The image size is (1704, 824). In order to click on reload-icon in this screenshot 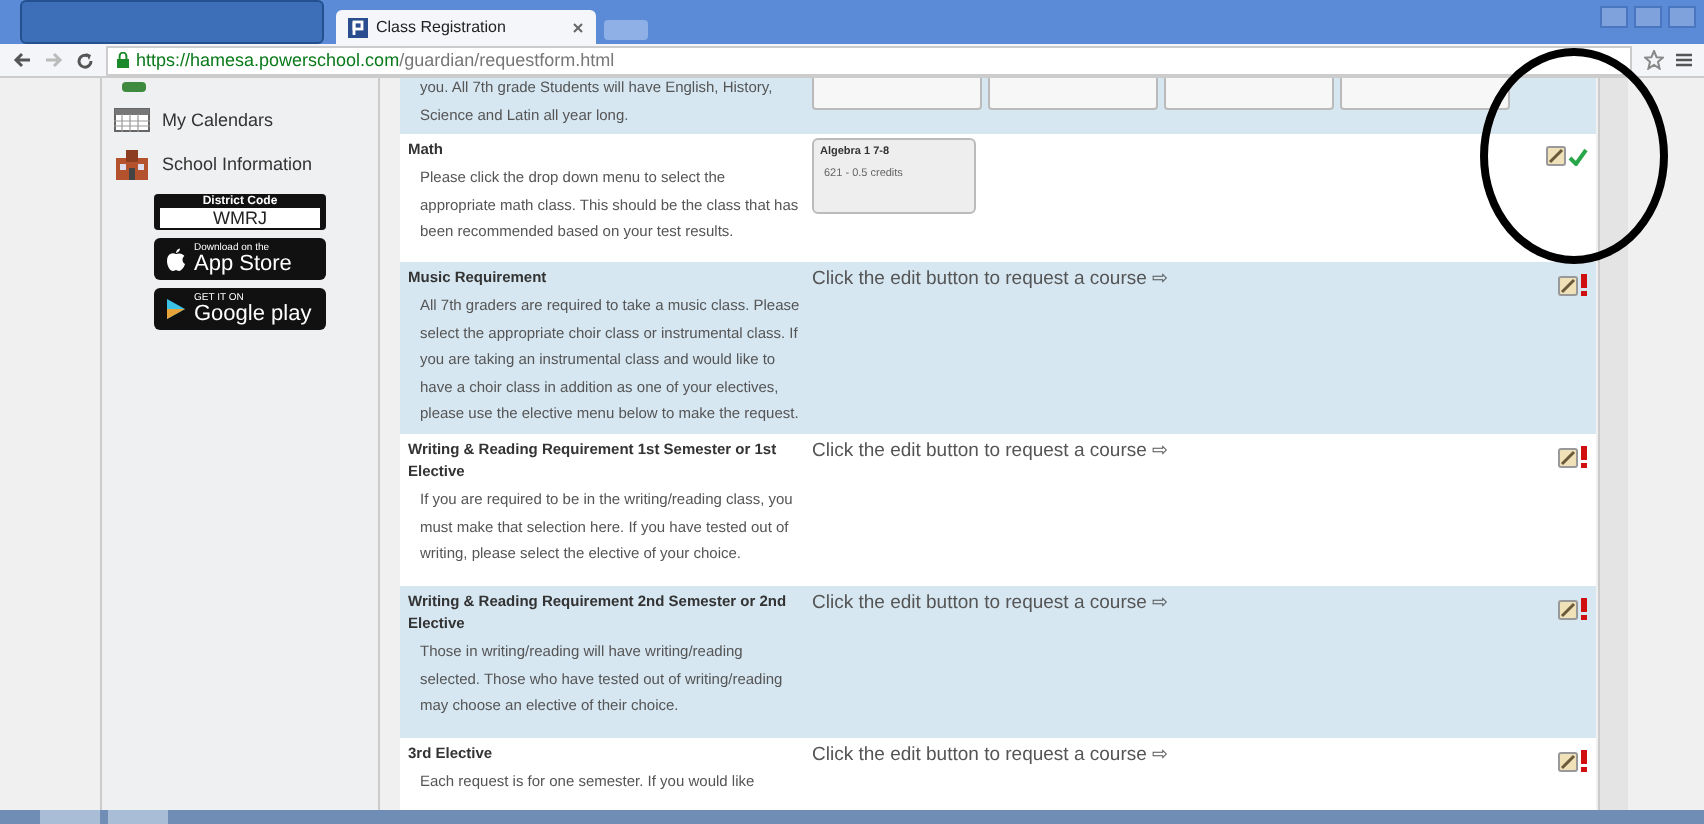, I will do `click(85, 60)`.